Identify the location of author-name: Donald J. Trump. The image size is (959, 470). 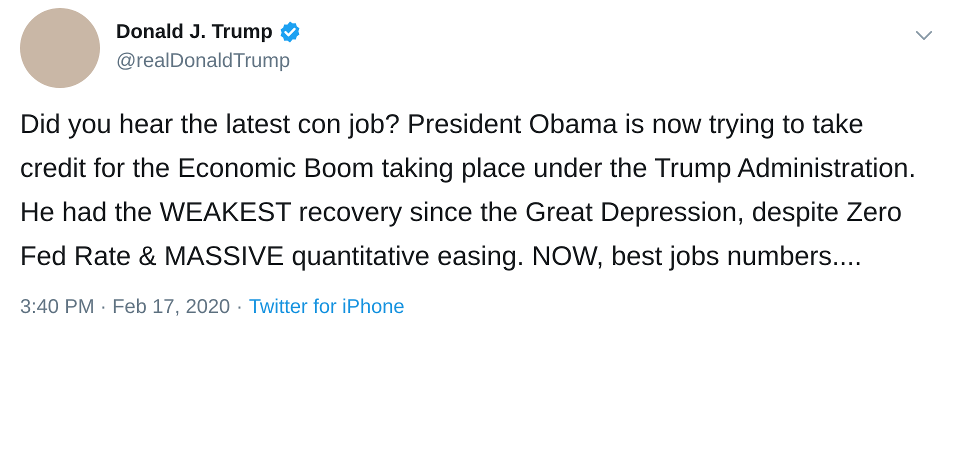
(194, 32).